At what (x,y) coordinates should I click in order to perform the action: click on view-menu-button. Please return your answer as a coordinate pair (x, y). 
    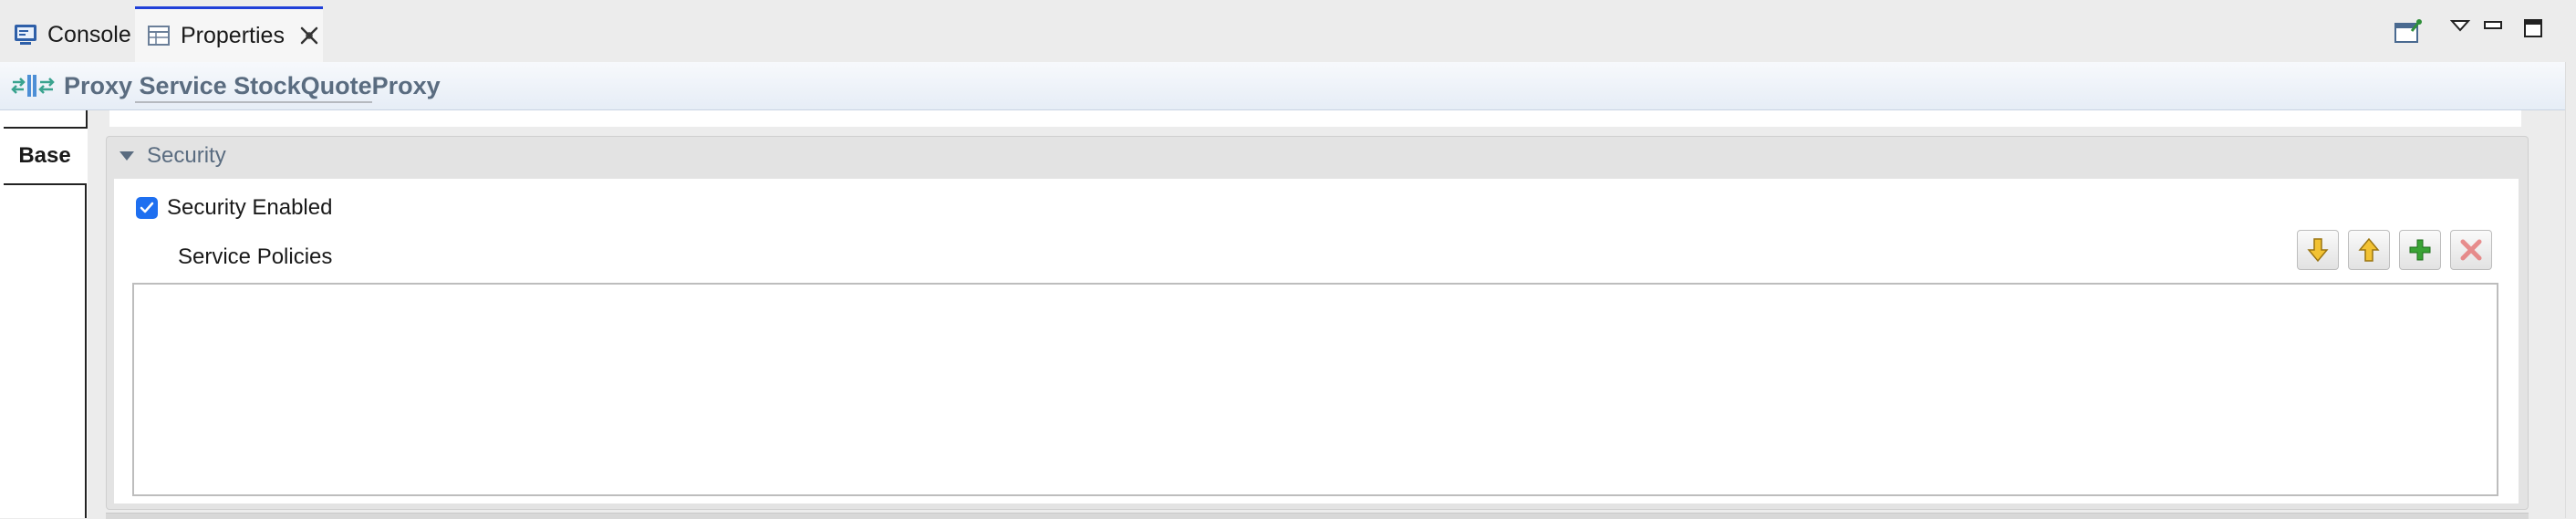
    Looking at the image, I should click on (2460, 25).